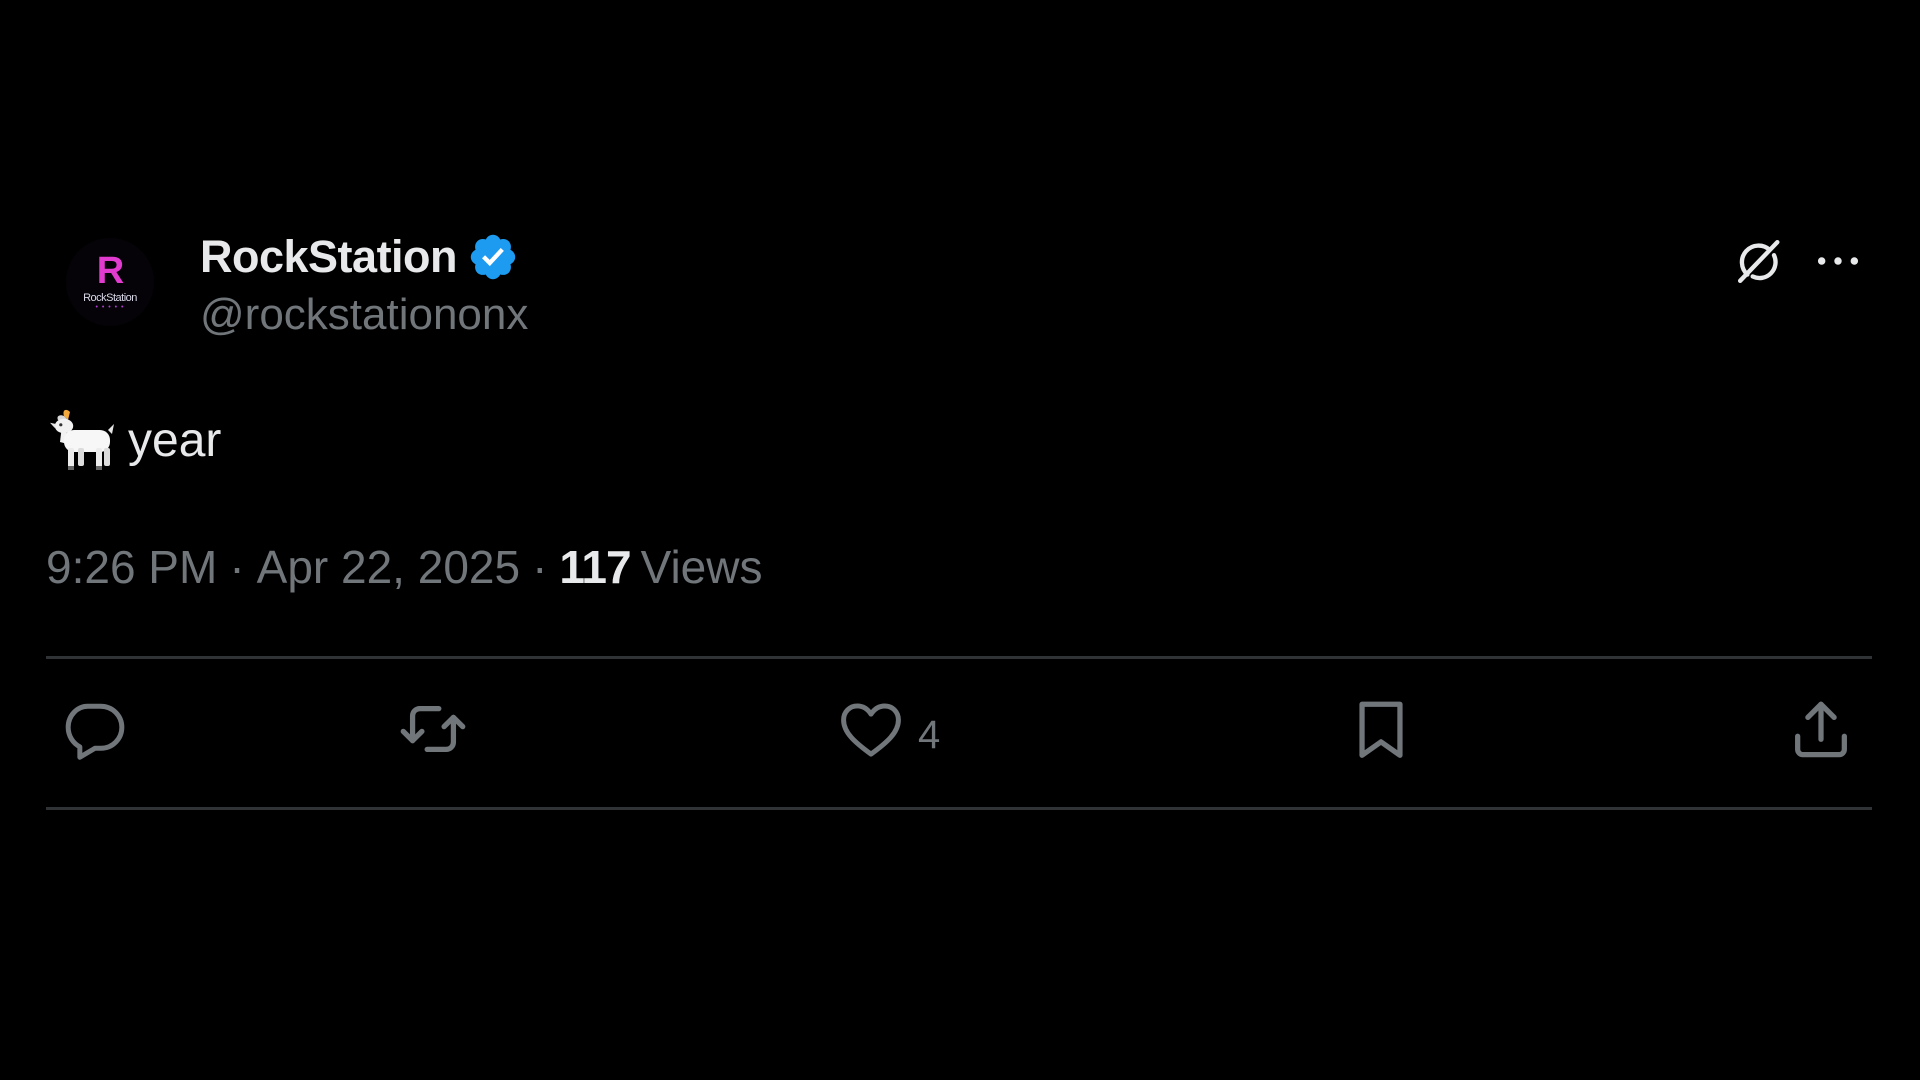  I want to click on retweet-button, so click(439, 731).